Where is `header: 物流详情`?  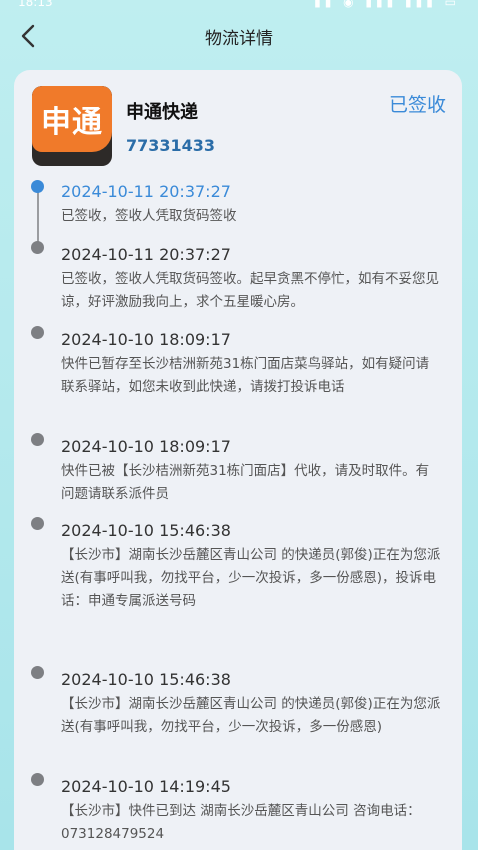
header: 物流详情 is located at coordinates (239, 36).